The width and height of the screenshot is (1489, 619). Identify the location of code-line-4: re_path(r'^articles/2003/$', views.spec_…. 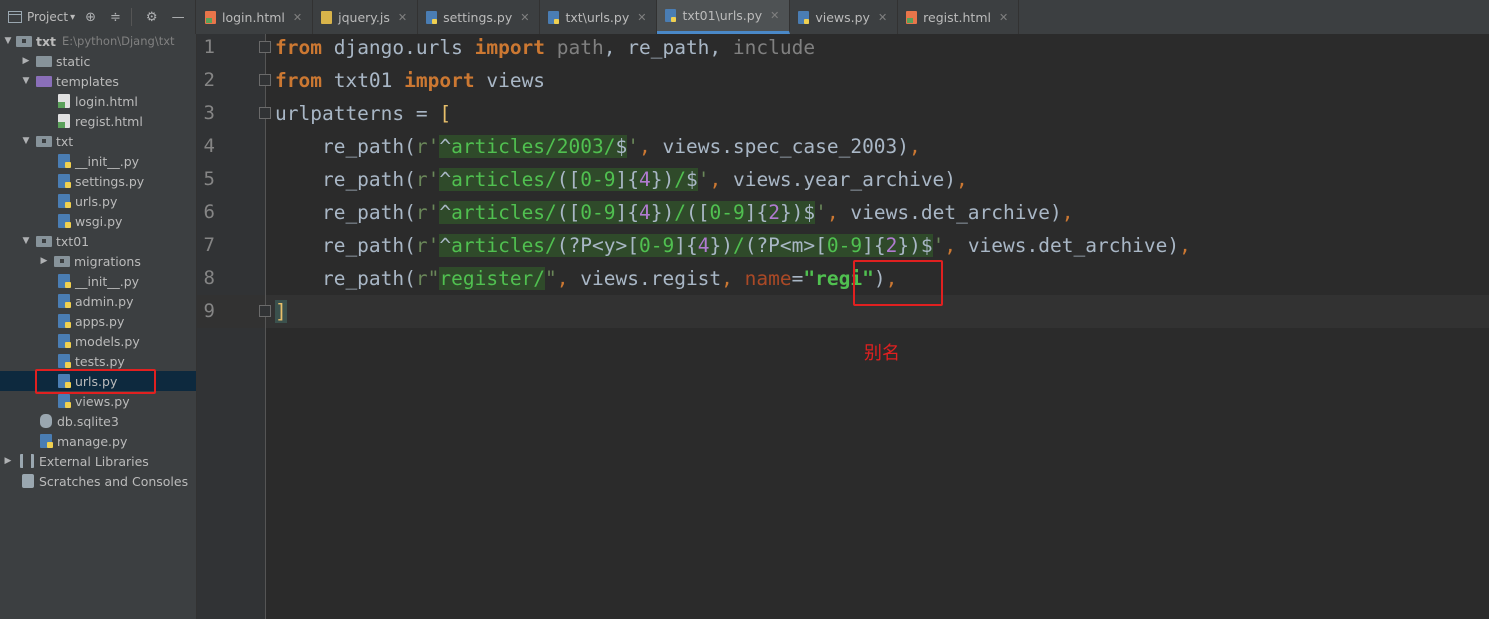
(598, 146).